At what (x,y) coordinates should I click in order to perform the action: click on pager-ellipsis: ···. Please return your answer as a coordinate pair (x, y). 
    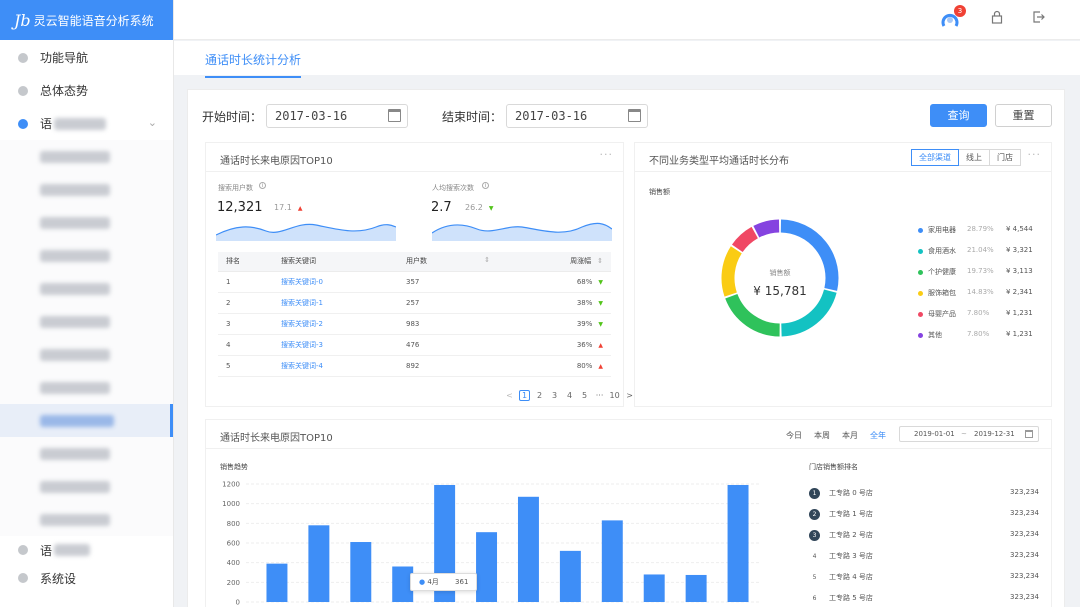
    Looking at the image, I should click on (599, 395).